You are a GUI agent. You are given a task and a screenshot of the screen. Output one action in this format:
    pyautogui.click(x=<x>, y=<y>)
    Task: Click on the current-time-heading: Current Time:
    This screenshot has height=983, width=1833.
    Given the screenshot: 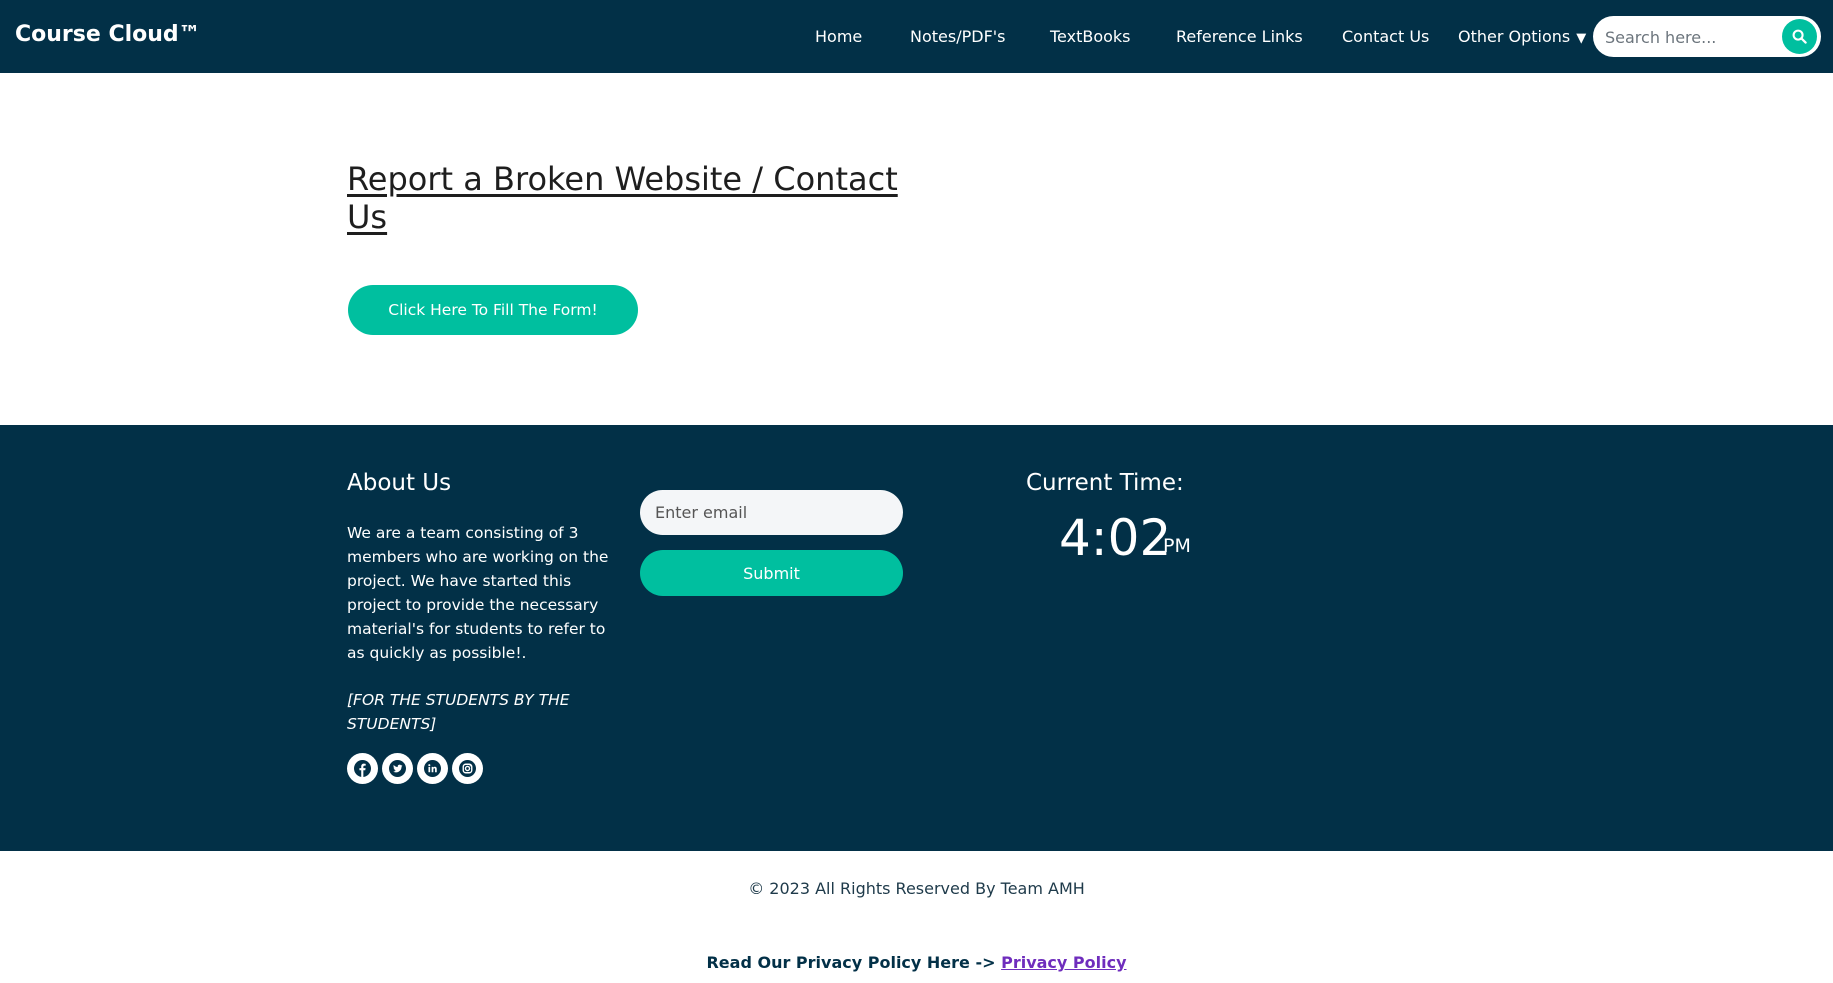 What is the action you would take?
    pyautogui.click(x=1105, y=483)
    